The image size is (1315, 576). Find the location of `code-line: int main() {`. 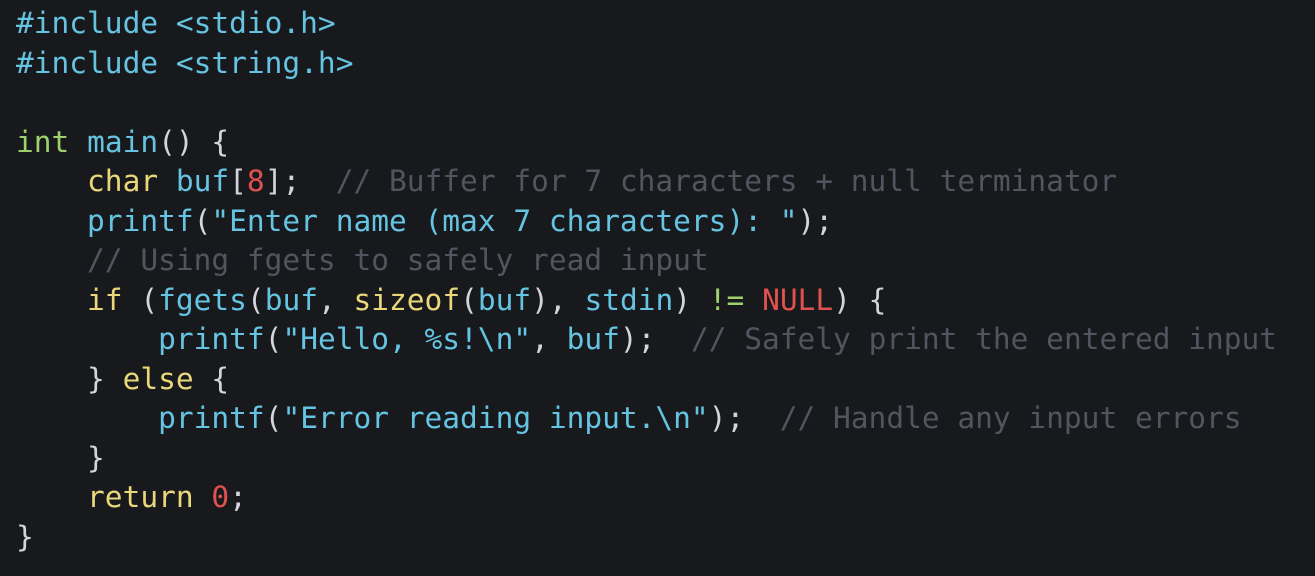

code-line: int main() { is located at coordinates (665, 143).